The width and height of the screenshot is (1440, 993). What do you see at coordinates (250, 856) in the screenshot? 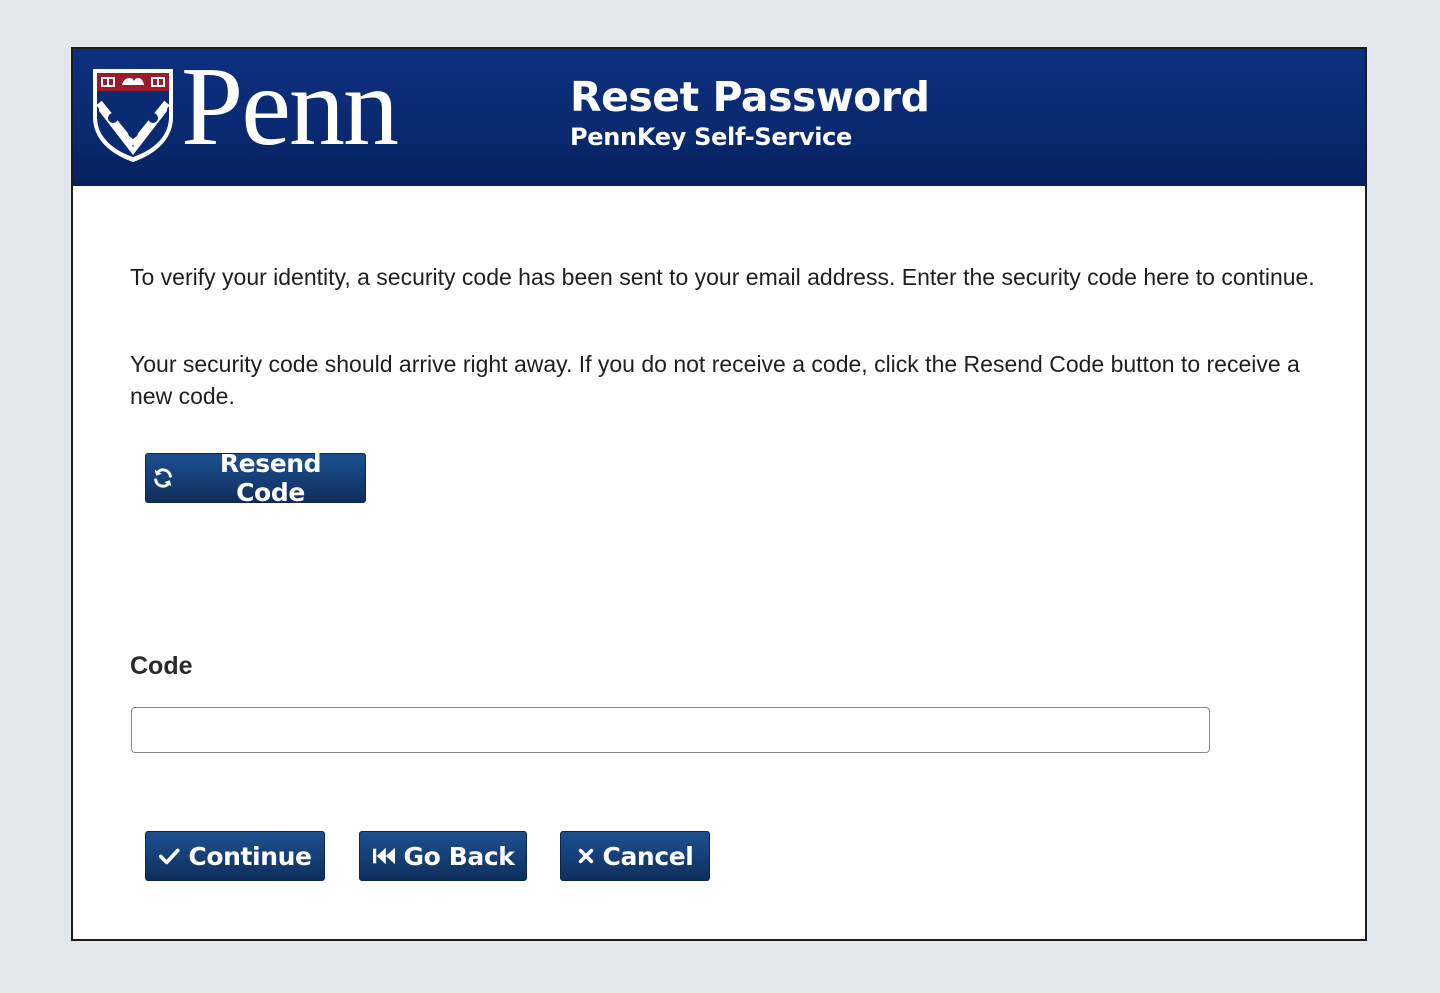
I see `continue-label: Continue` at bounding box center [250, 856].